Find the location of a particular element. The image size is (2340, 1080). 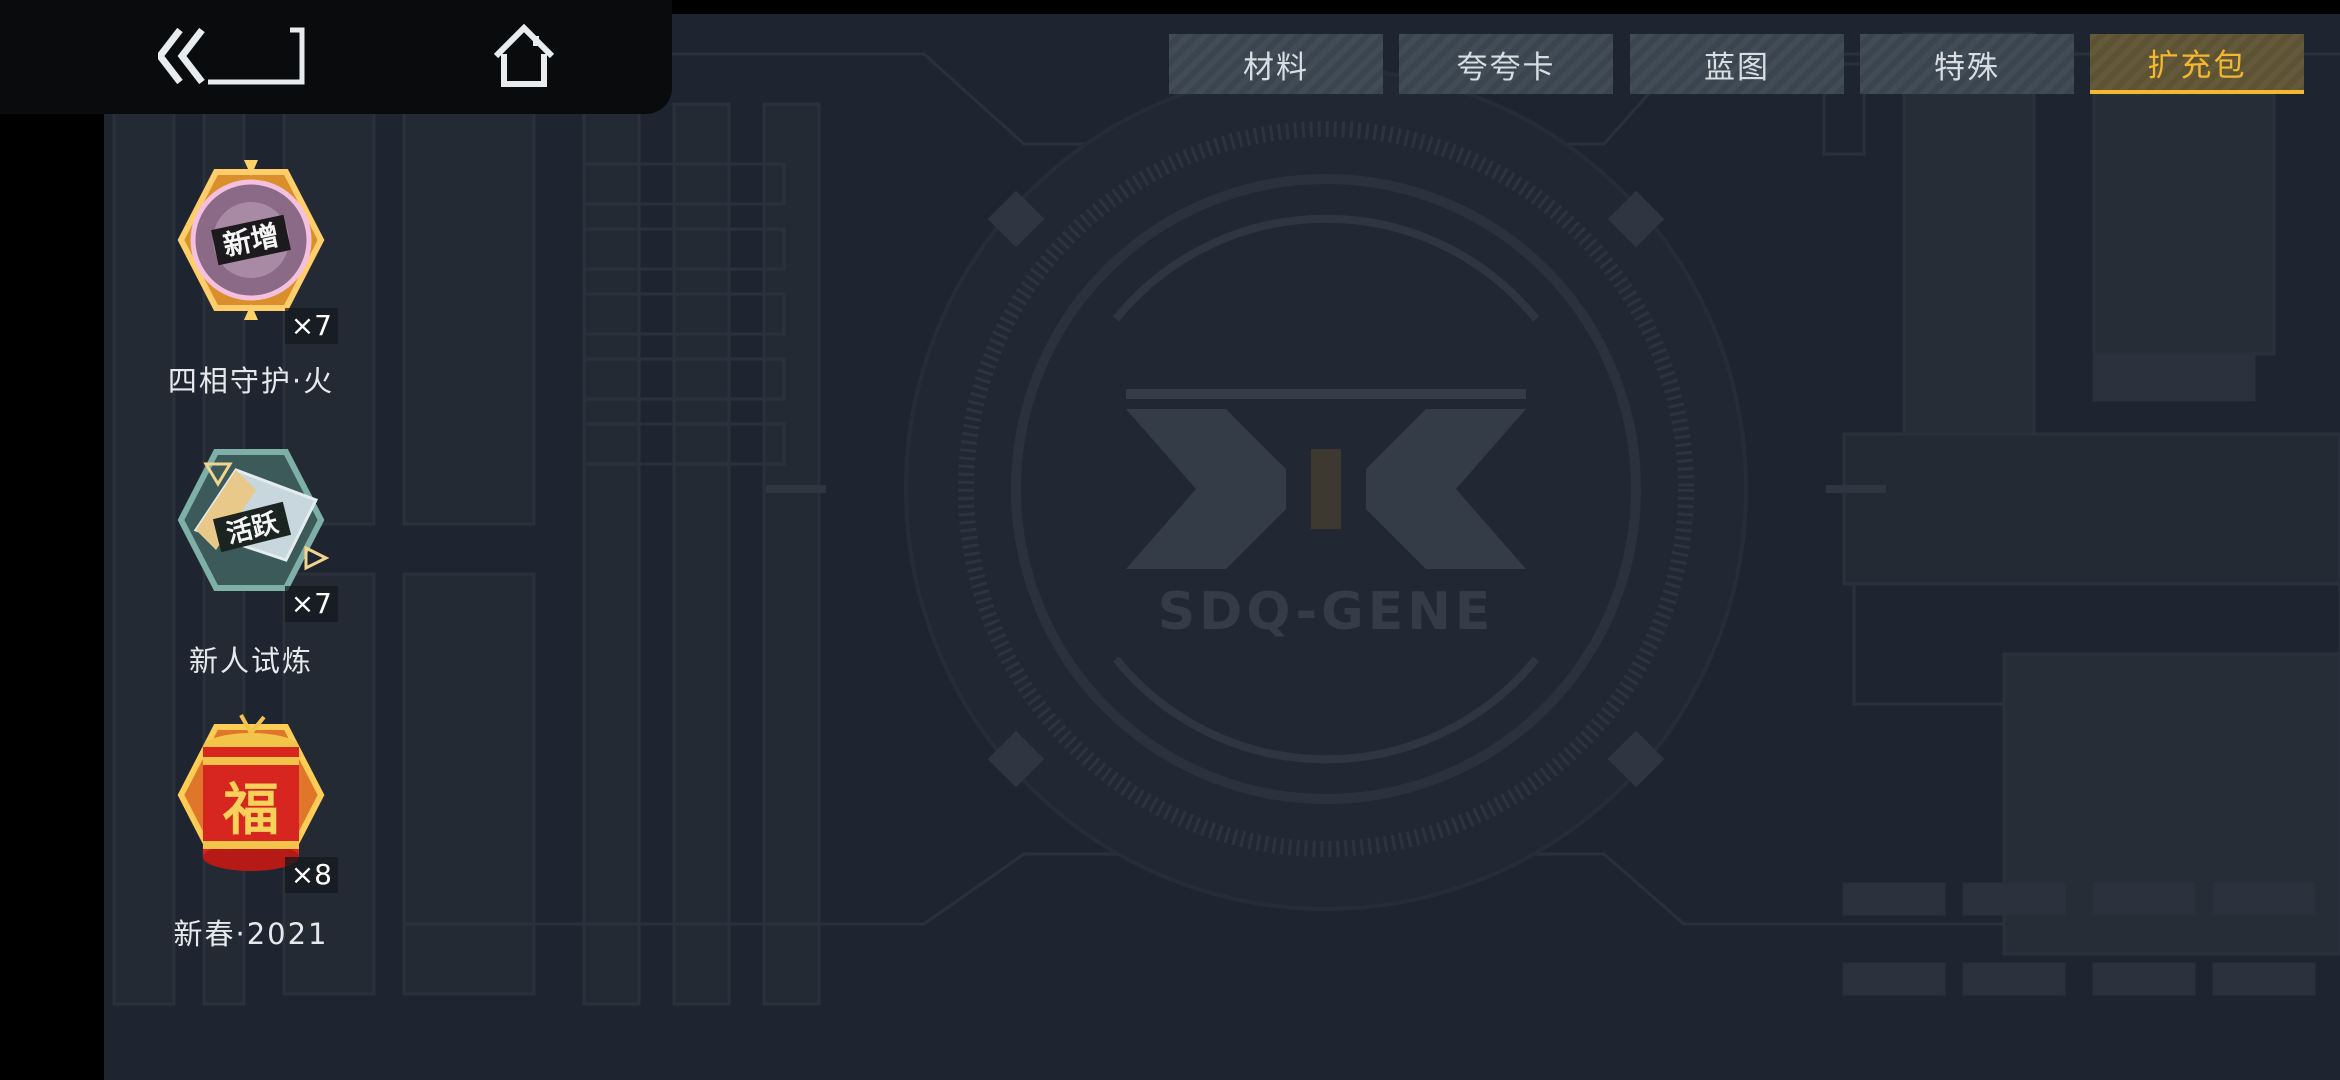

badge-text: 福 is located at coordinates (250, 810).